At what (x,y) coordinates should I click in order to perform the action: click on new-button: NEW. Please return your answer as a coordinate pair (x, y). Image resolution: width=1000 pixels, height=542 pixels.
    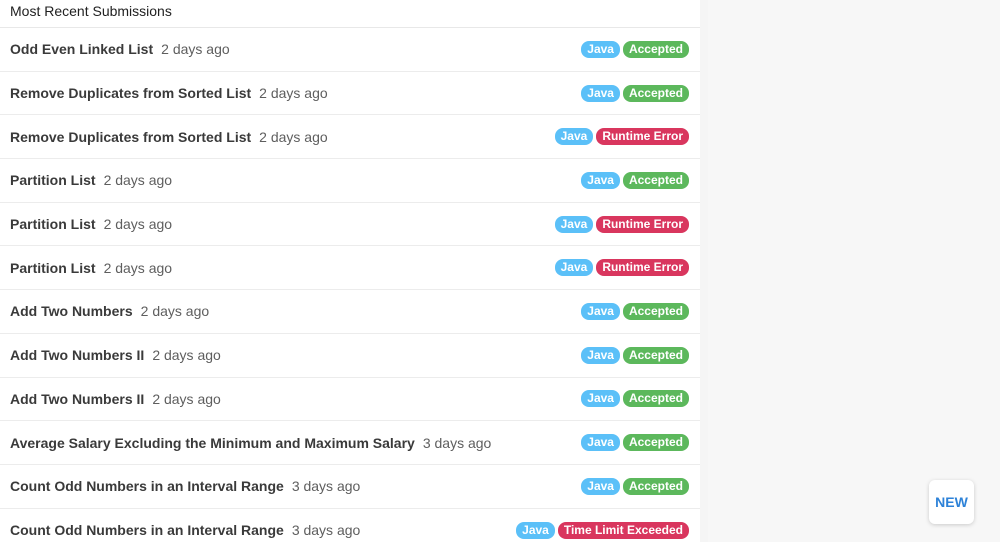
    Looking at the image, I should click on (951, 502).